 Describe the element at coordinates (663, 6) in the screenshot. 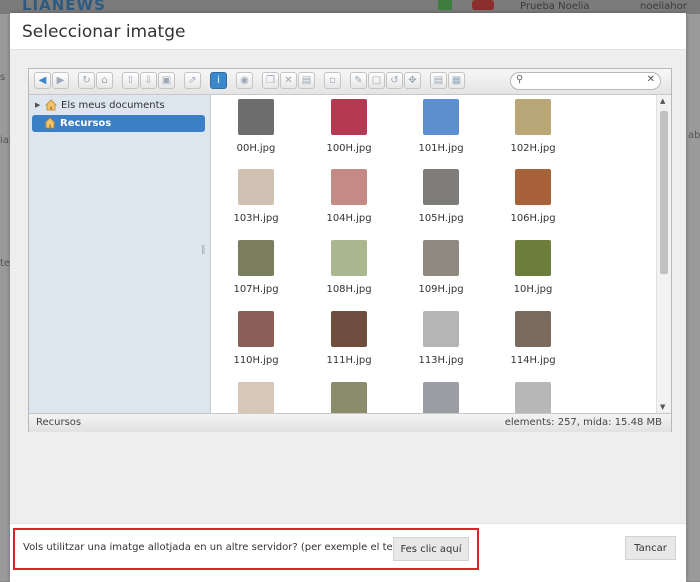

I see `background-user-email: noeliahor` at that location.